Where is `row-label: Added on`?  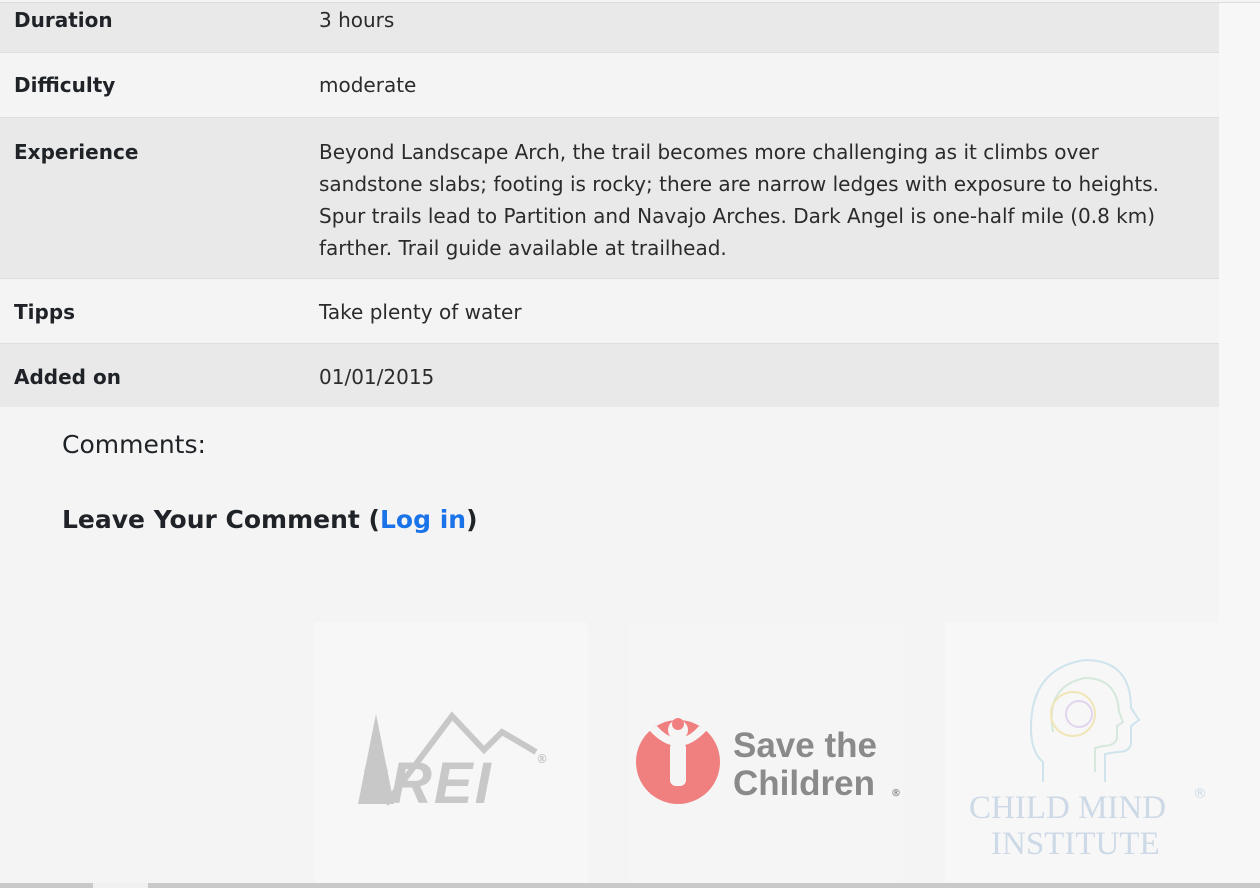
row-label: Added on is located at coordinates (67, 376).